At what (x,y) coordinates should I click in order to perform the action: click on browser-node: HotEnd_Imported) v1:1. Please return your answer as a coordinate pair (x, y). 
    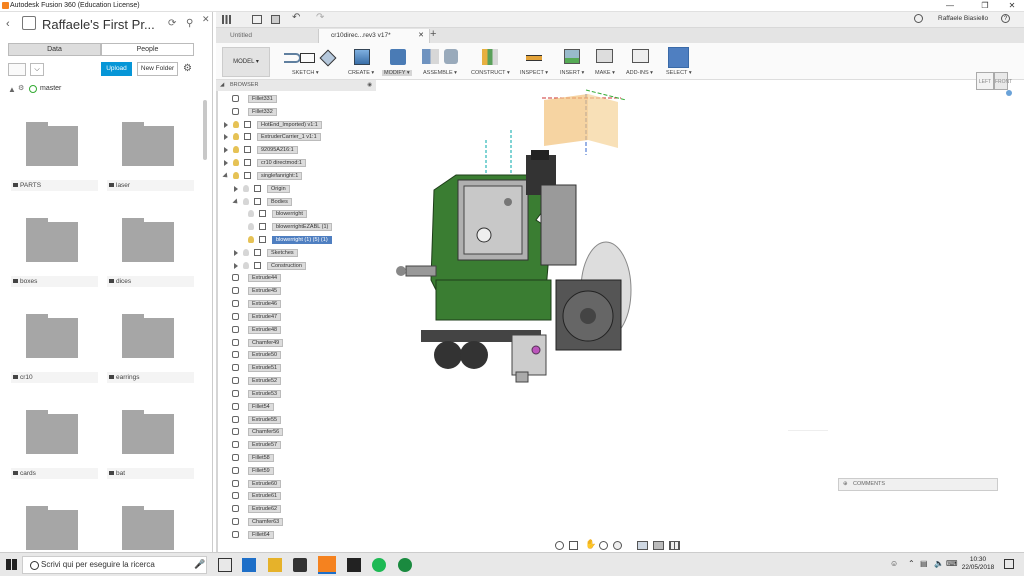
    Looking at the image, I should click on (296, 125).